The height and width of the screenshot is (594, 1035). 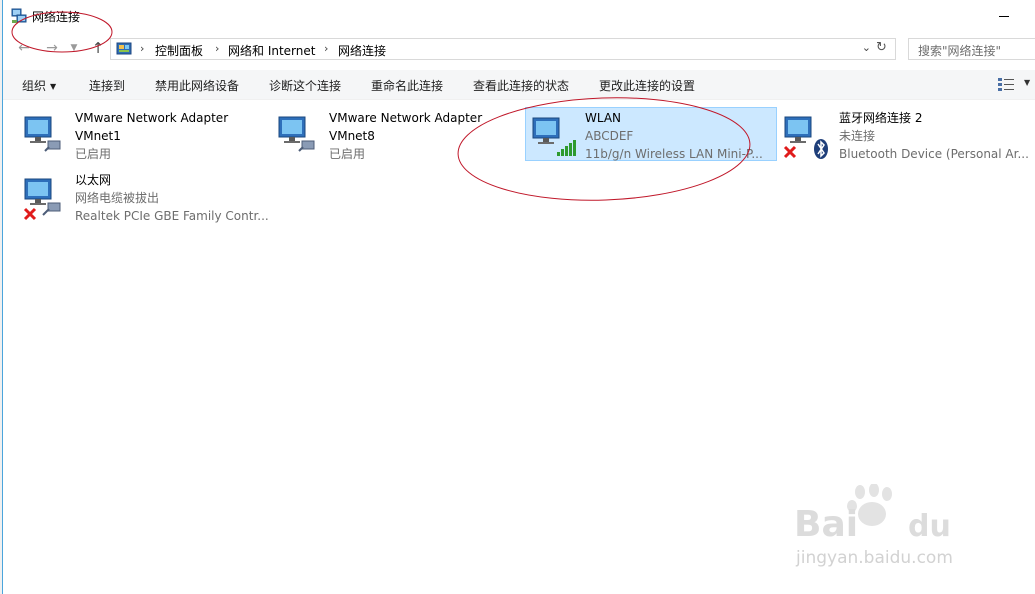 What do you see at coordinates (56, 17) in the screenshot?
I see `window-title: 网络连接` at bounding box center [56, 17].